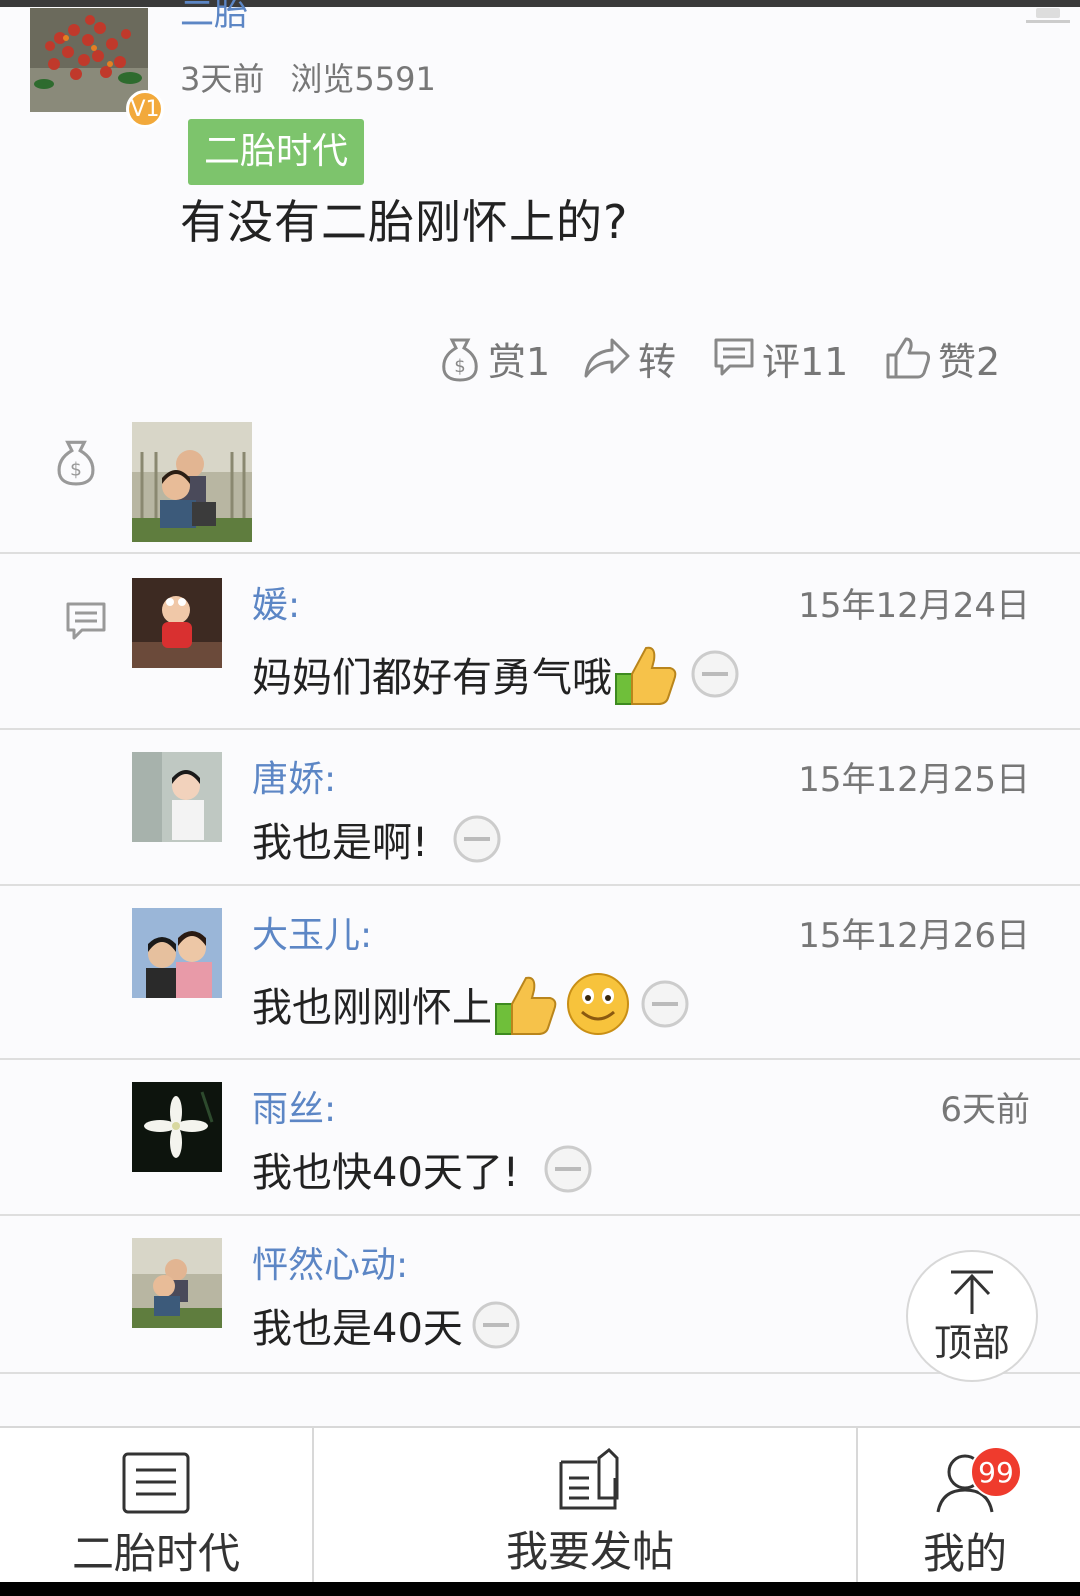  I want to click on commenter-name: 大玉儿:, so click(312, 932).